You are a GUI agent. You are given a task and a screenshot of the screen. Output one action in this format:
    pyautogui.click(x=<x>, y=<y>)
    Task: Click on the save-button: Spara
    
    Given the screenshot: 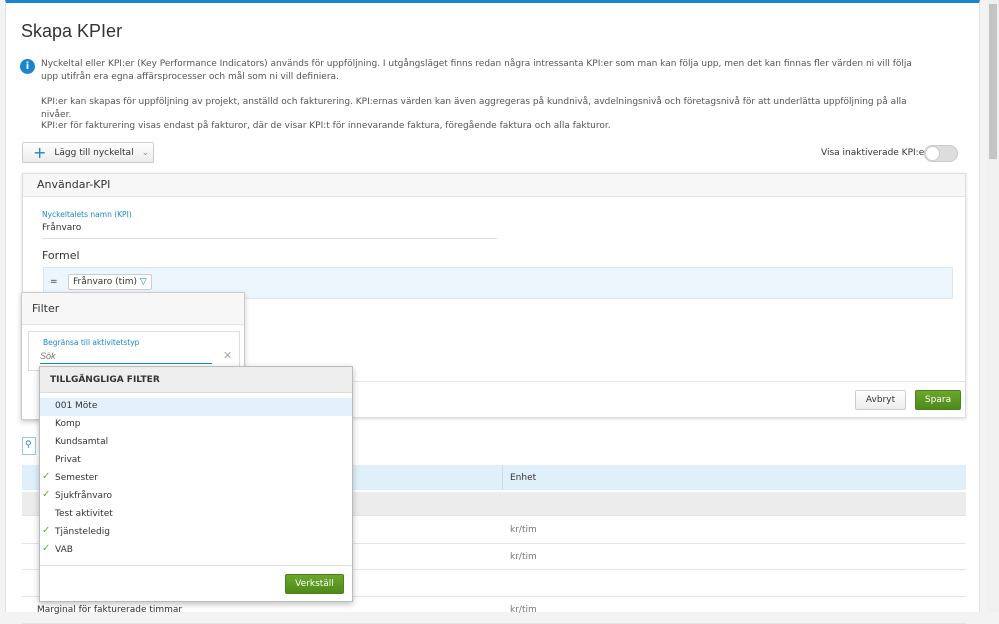 What is the action you would take?
    pyautogui.click(x=938, y=400)
    